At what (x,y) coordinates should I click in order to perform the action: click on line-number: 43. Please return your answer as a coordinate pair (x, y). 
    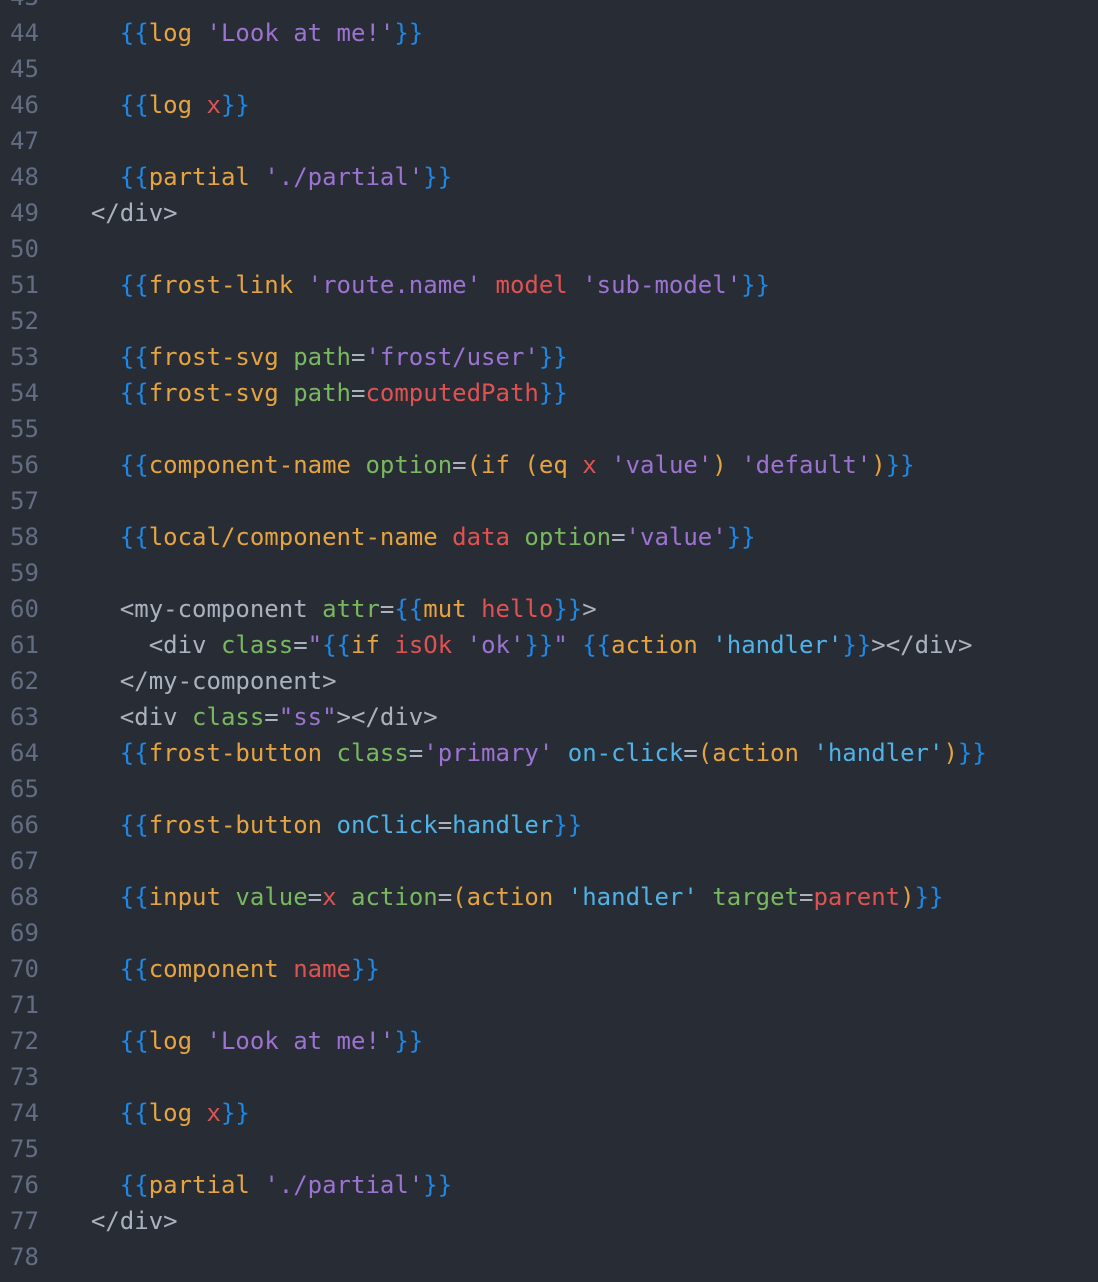
    Looking at the image, I should click on (30, 7).